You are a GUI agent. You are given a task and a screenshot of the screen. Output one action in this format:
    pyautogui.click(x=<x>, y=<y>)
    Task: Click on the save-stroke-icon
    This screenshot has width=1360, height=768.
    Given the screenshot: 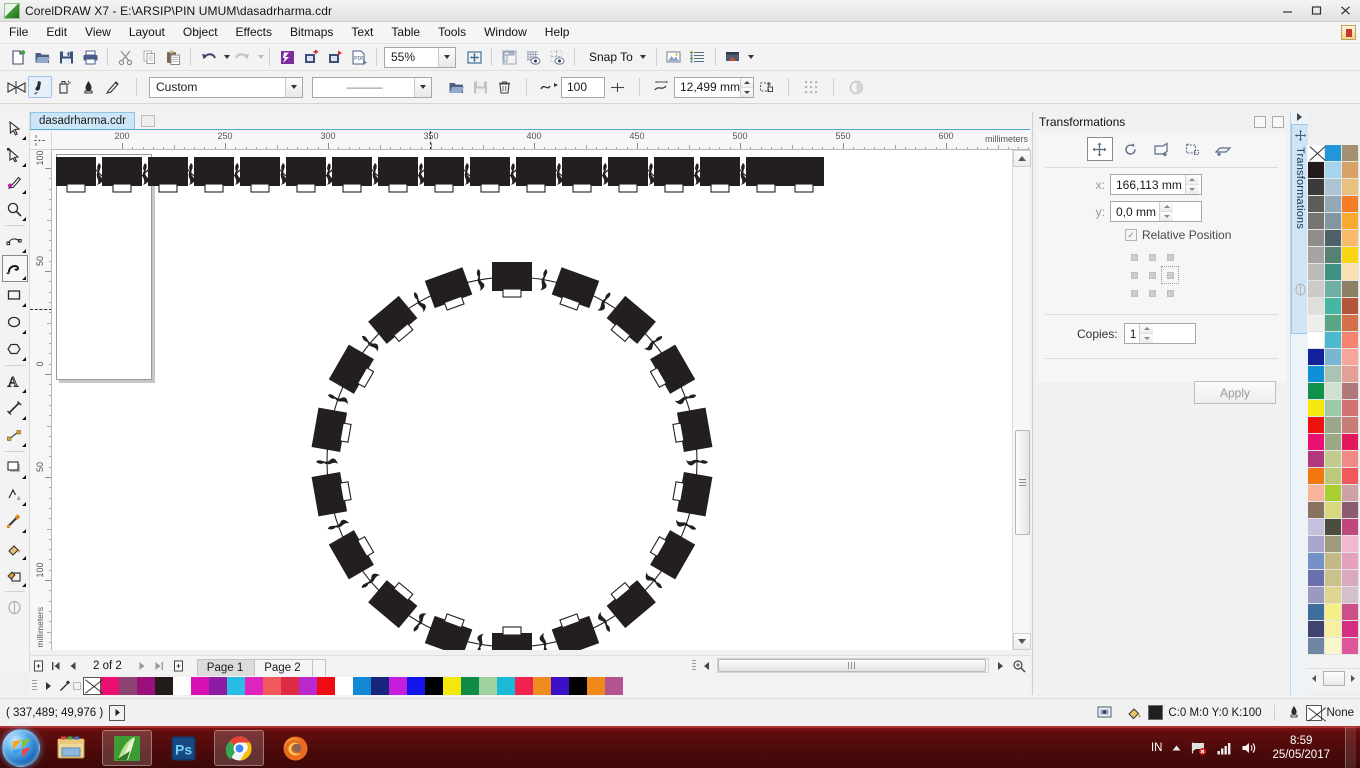 What is the action you would take?
    pyautogui.click(x=480, y=87)
    